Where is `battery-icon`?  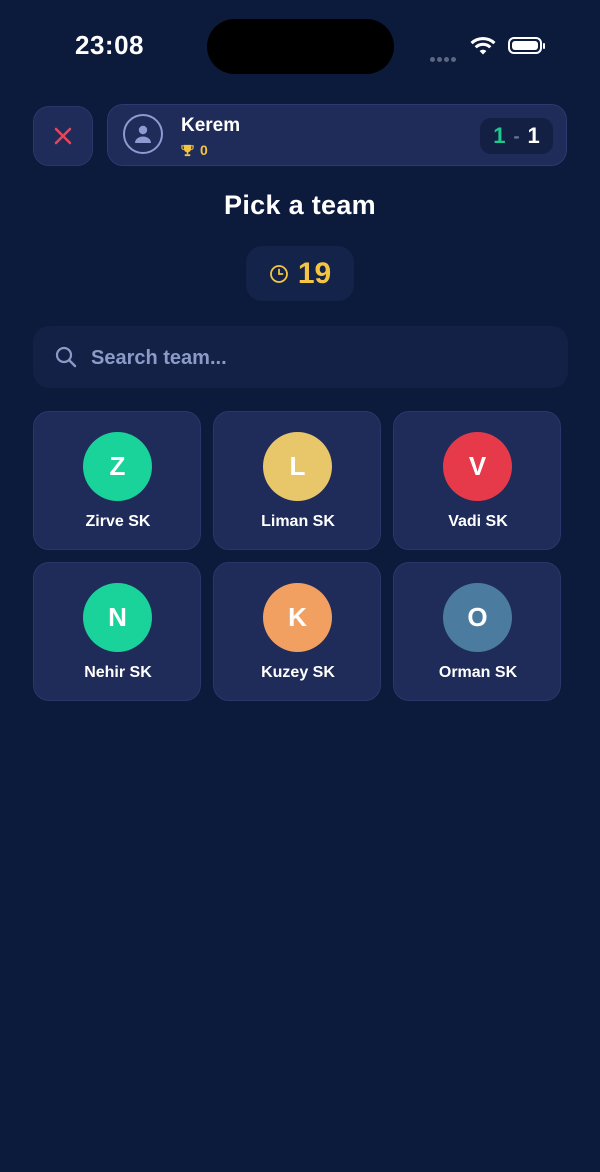 battery-icon is located at coordinates (526, 45).